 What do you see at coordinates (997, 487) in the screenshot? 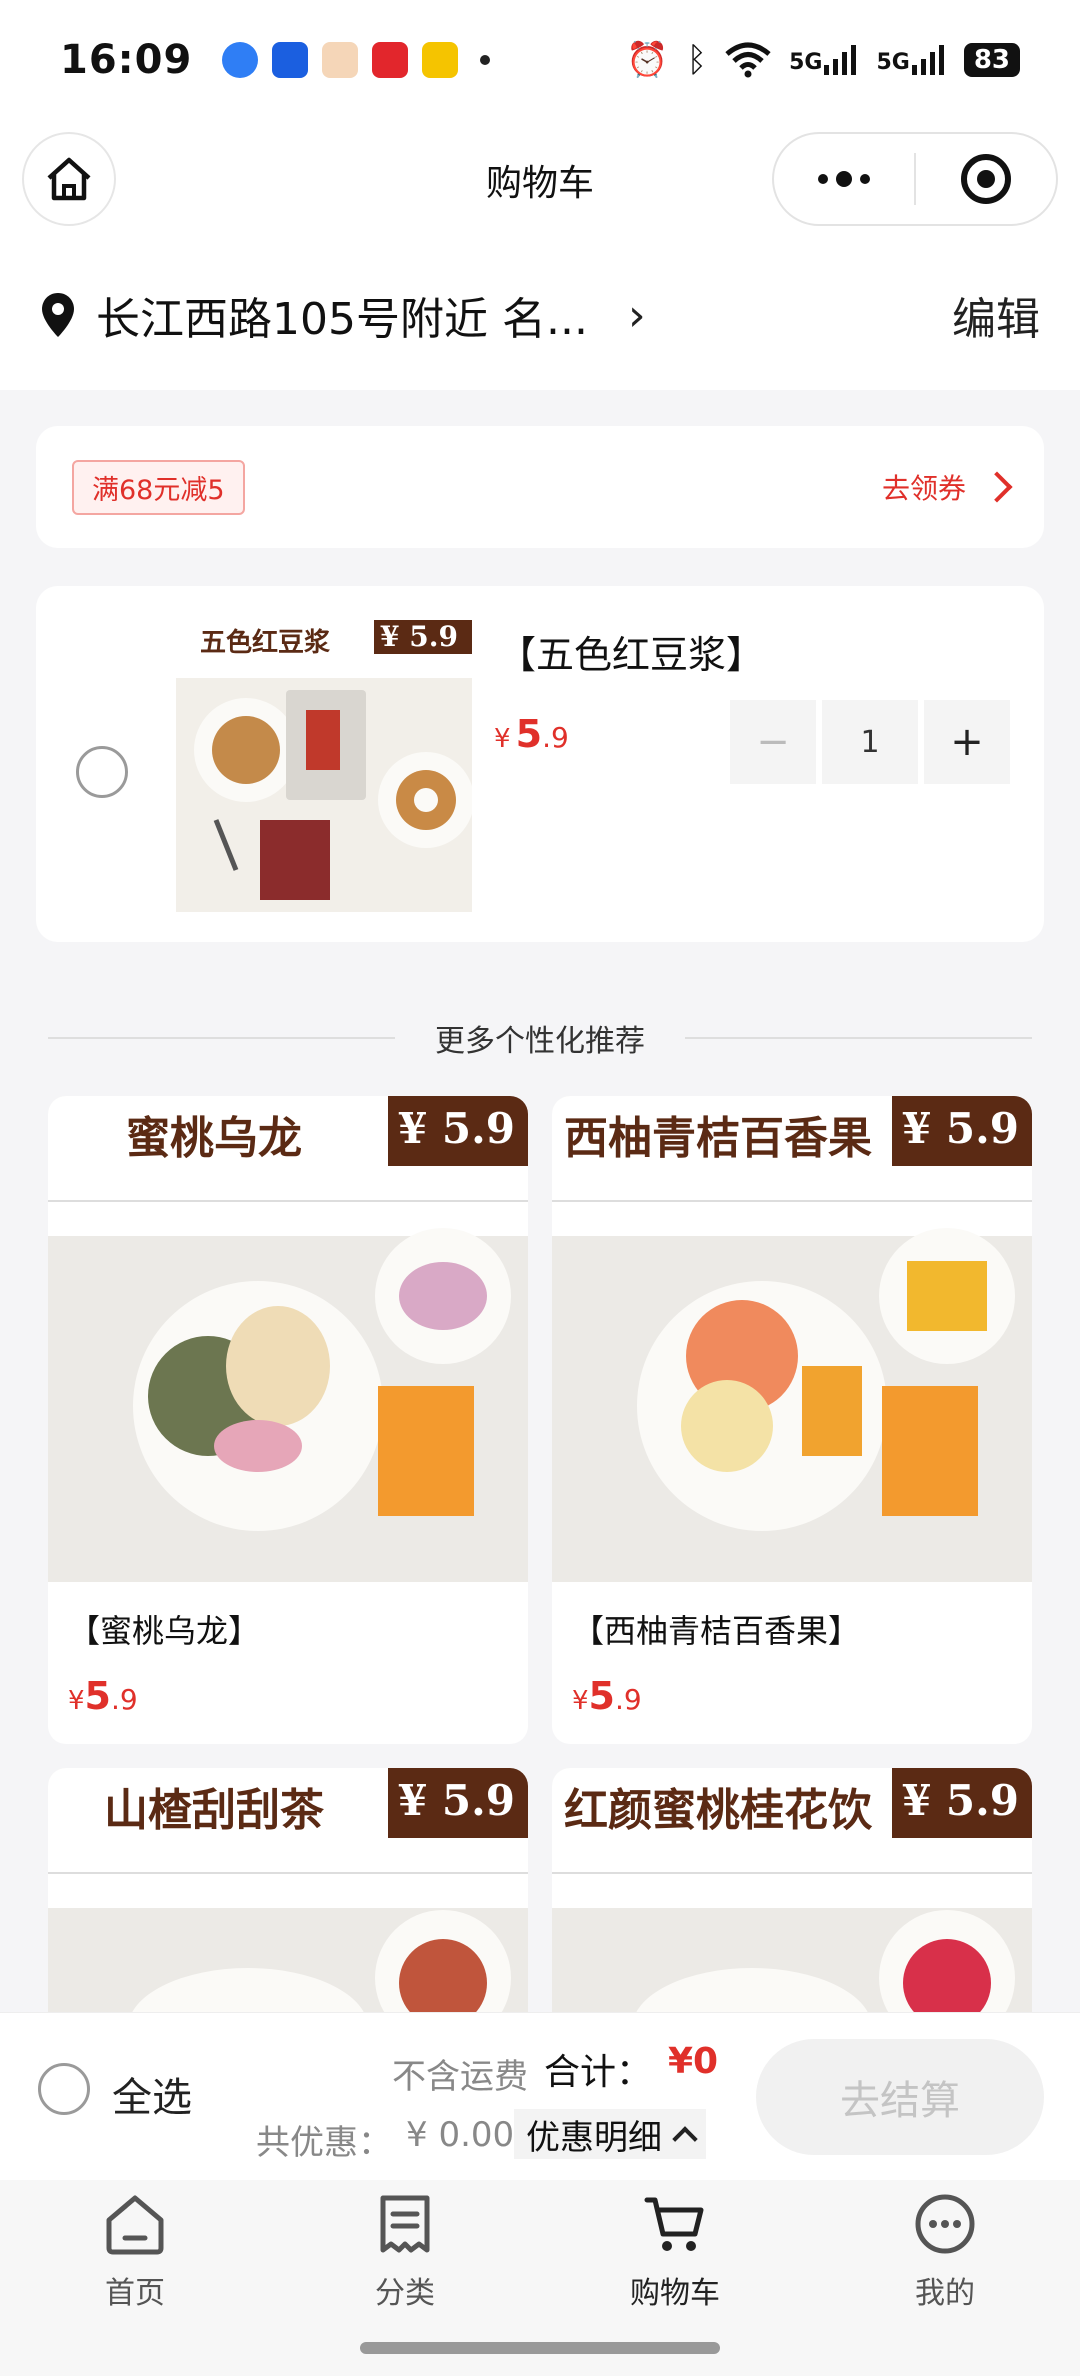
I see `chevron-right-icon` at bounding box center [997, 487].